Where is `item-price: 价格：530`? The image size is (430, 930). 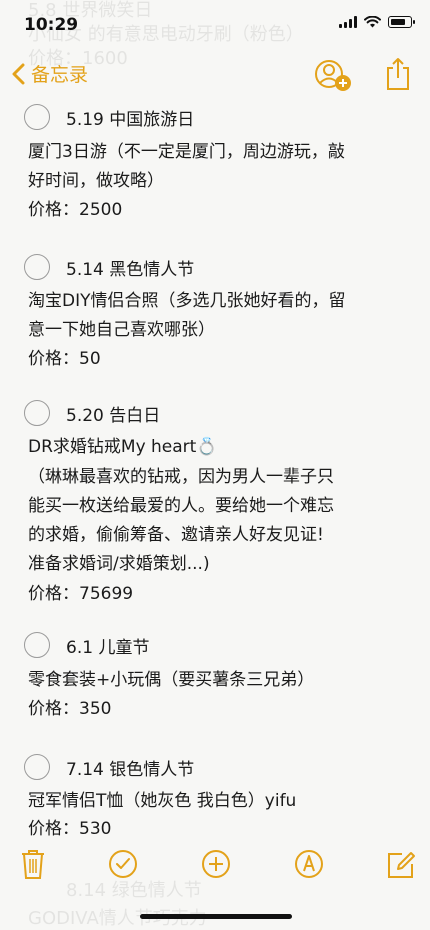
item-price: 价格：530 is located at coordinates (70, 829).